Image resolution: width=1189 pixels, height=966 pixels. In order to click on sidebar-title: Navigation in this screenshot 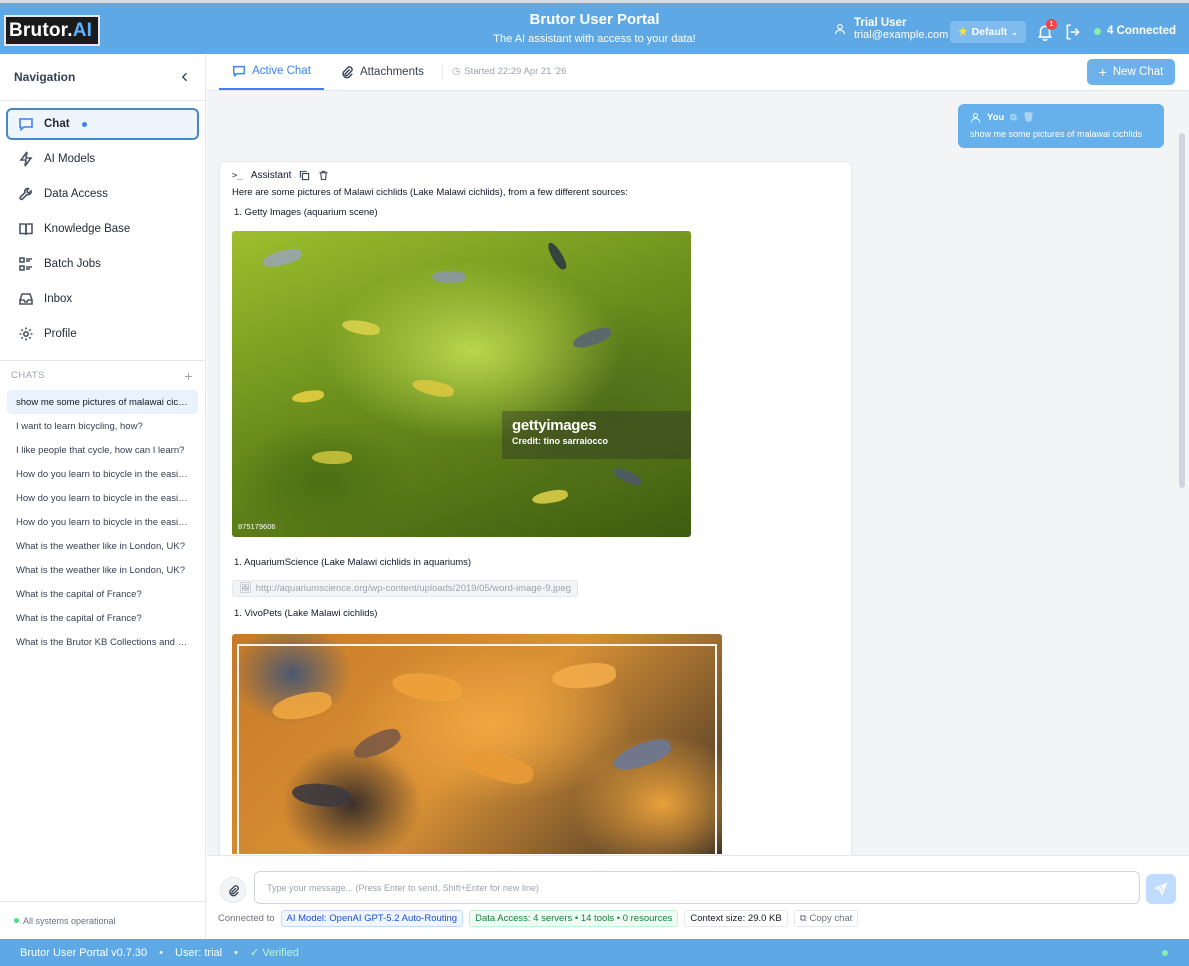, I will do `click(45, 77)`.